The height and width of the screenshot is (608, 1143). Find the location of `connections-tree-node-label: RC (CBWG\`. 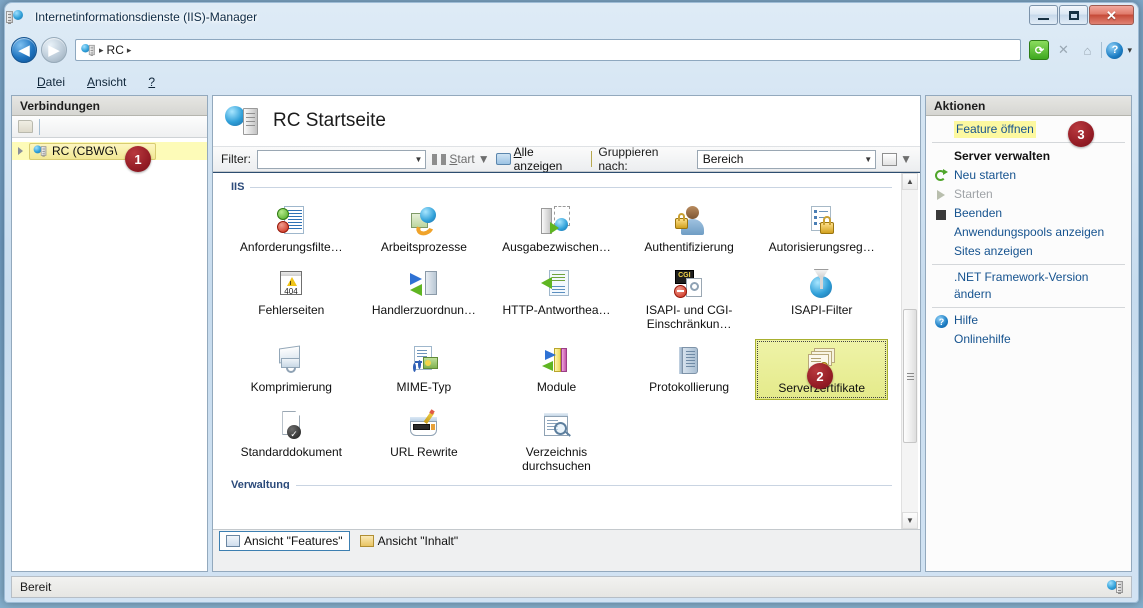

connections-tree-node-label: RC (CBWG\ is located at coordinates (85, 151).